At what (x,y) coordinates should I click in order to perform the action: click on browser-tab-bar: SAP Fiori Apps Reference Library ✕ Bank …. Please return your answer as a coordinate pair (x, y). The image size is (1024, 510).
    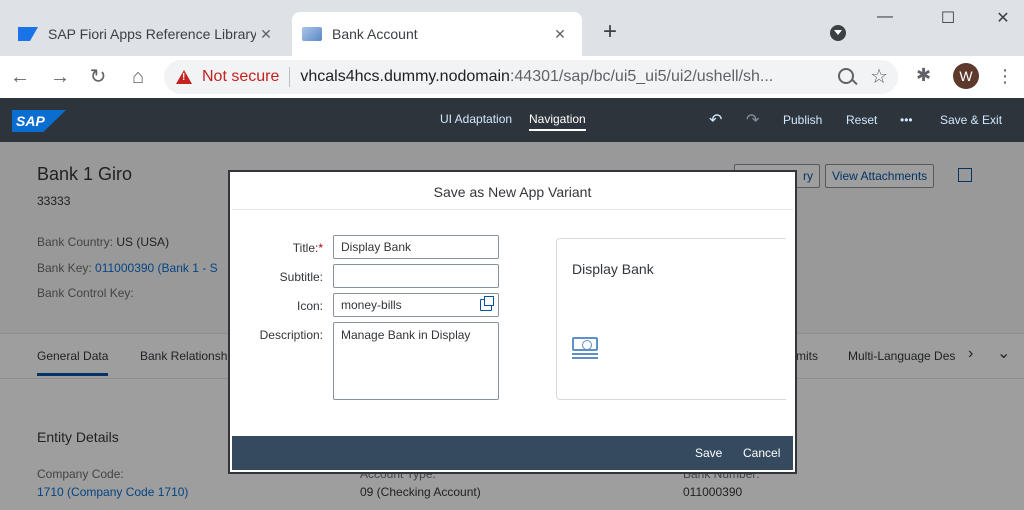
    Looking at the image, I should click on (512, 28).